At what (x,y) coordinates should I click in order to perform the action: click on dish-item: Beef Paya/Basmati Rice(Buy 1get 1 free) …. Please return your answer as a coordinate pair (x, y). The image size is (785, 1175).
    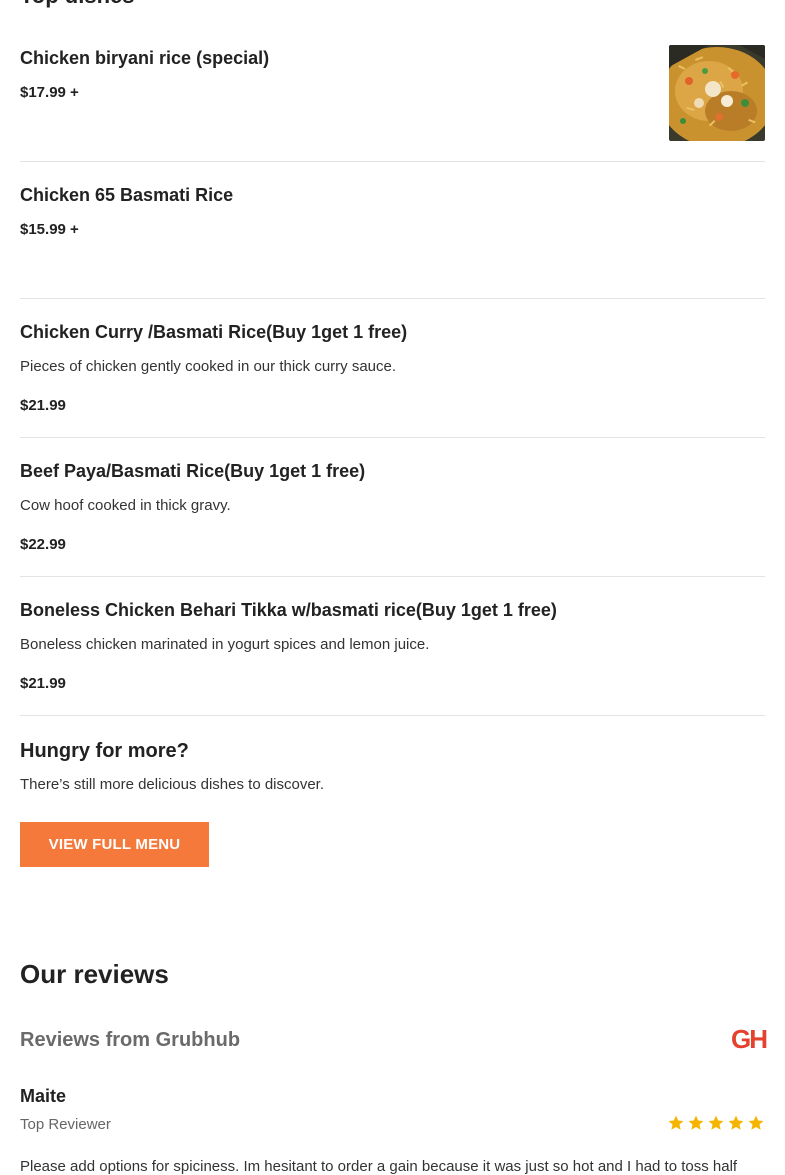
    Looking at the image, I should click on (392, 507).